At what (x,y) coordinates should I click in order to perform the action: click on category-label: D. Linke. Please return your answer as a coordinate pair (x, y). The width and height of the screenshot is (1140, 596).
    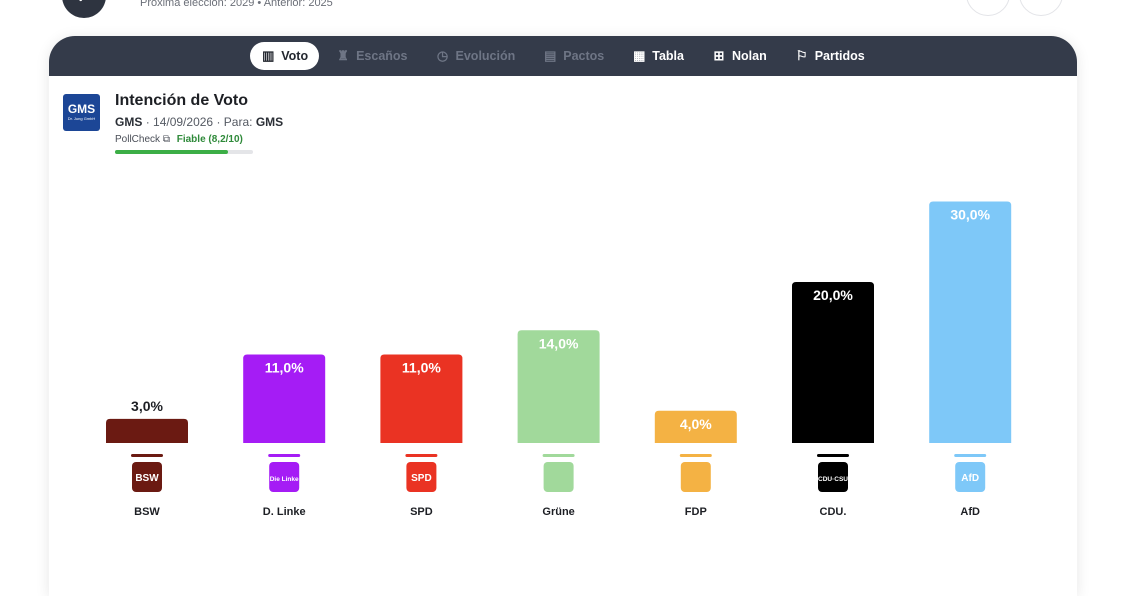
    Looking at the image, I should click on (284, 512).